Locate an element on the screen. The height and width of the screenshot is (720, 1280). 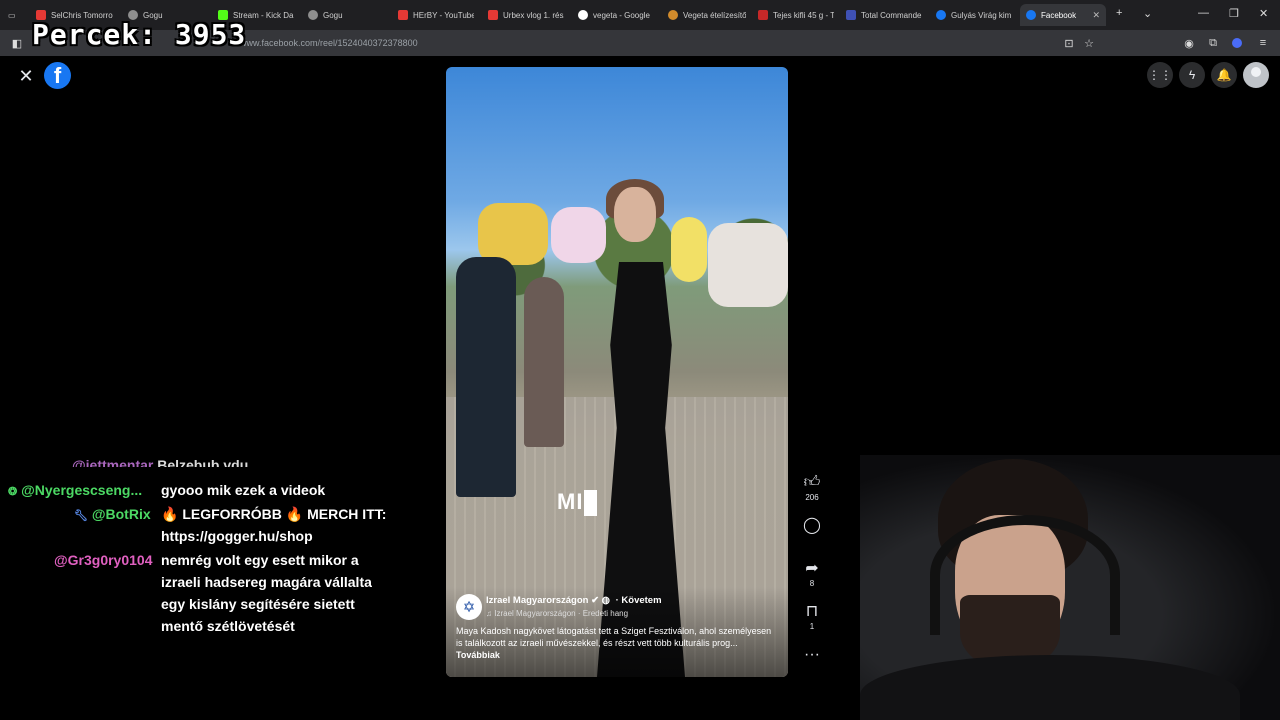
wrench-icon: 🔧︎ is located at coordinates (81, 516).